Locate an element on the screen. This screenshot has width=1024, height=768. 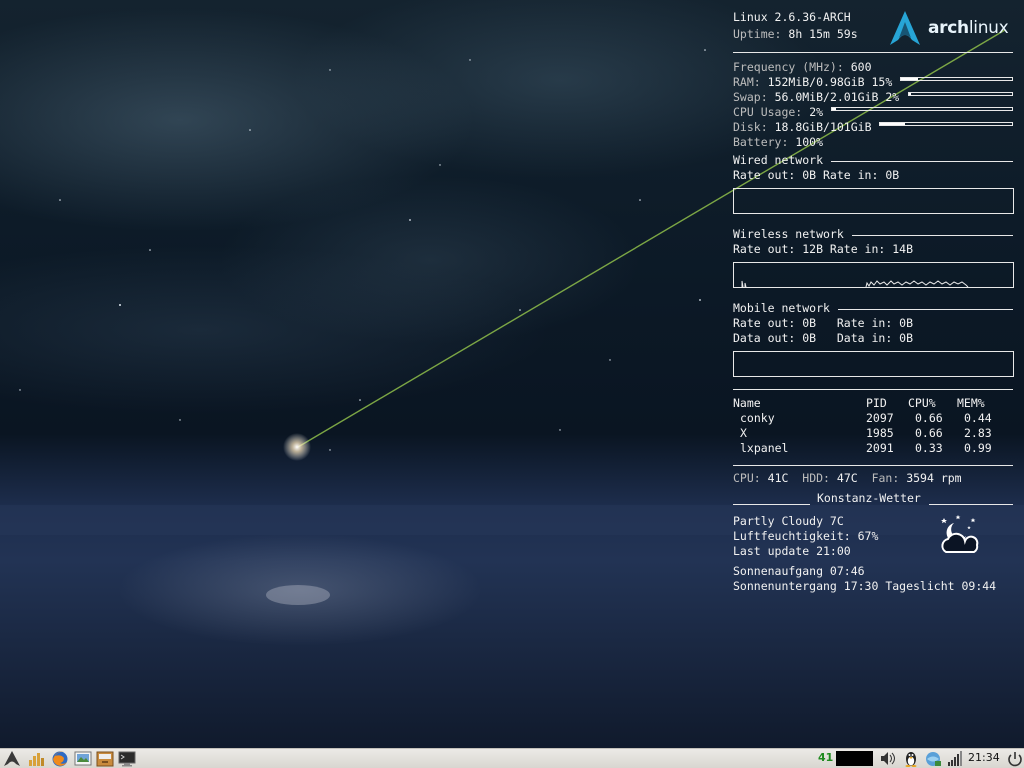
uptime-row: Uptime: 8h 15m 59s is located at coordinates (795, 34).